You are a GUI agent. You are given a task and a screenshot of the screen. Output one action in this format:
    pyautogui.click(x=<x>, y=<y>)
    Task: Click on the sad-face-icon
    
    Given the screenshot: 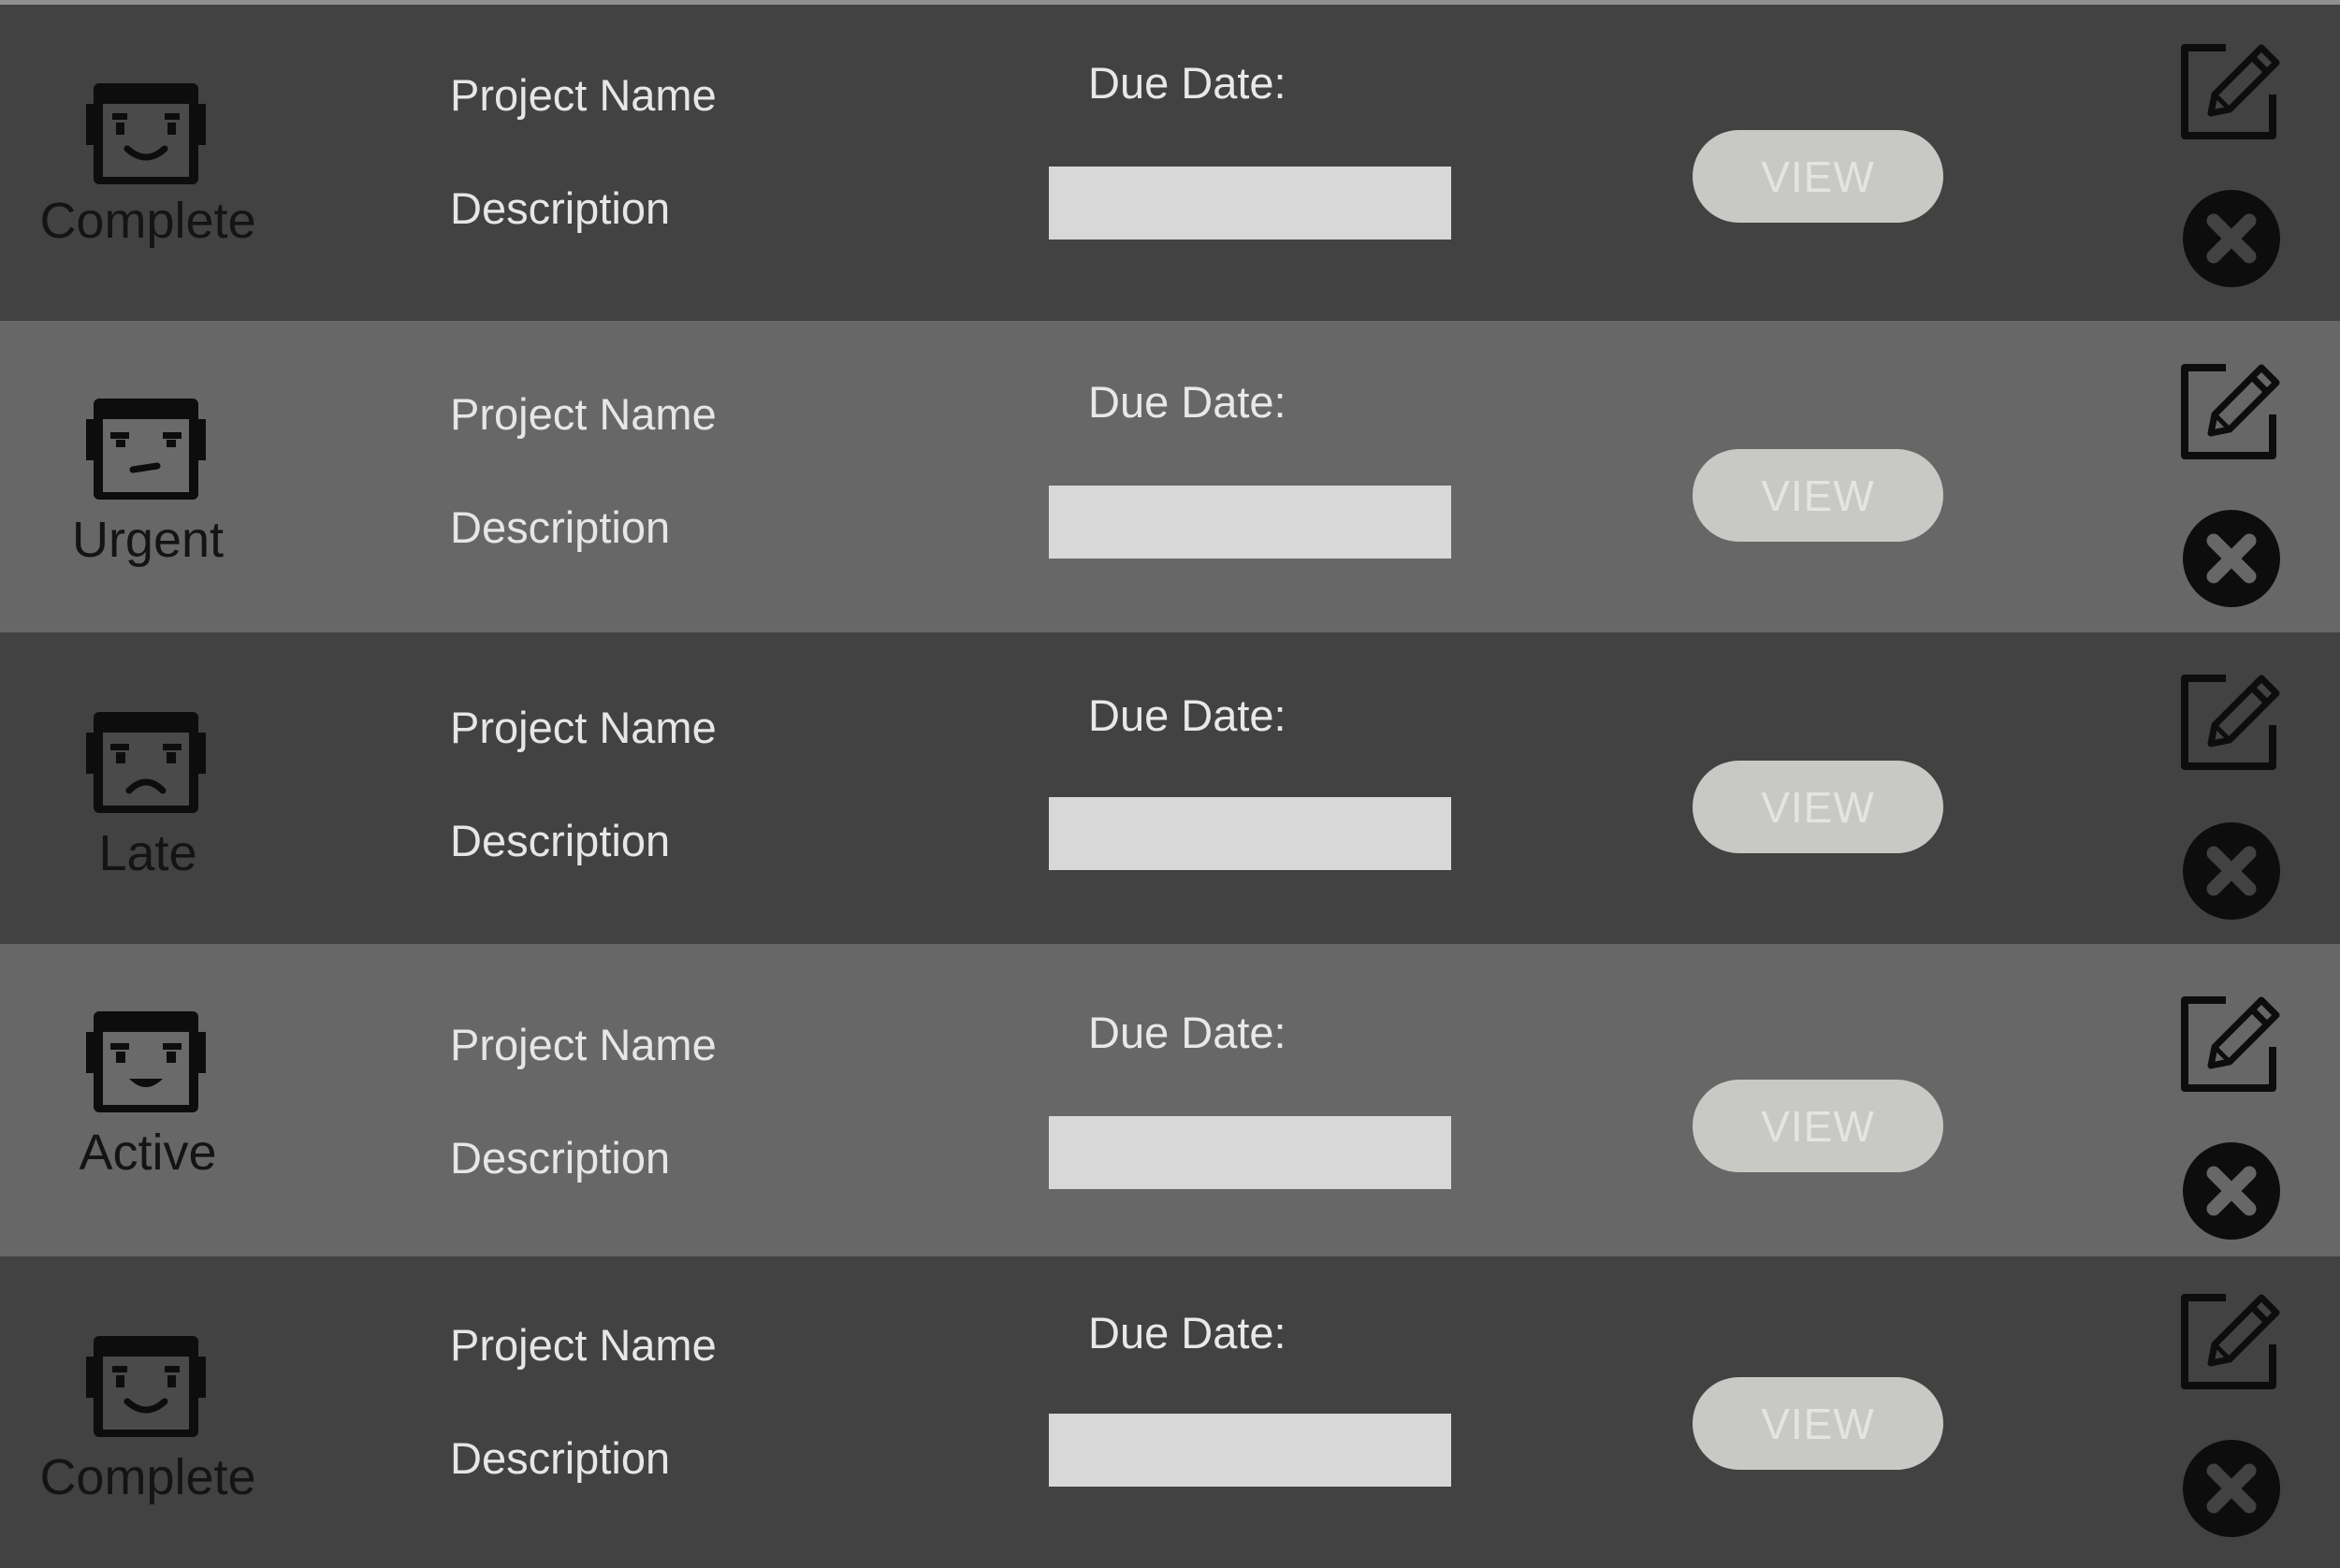 What is the action you would take?
    pyautogui.click(x=146, y=761)
    